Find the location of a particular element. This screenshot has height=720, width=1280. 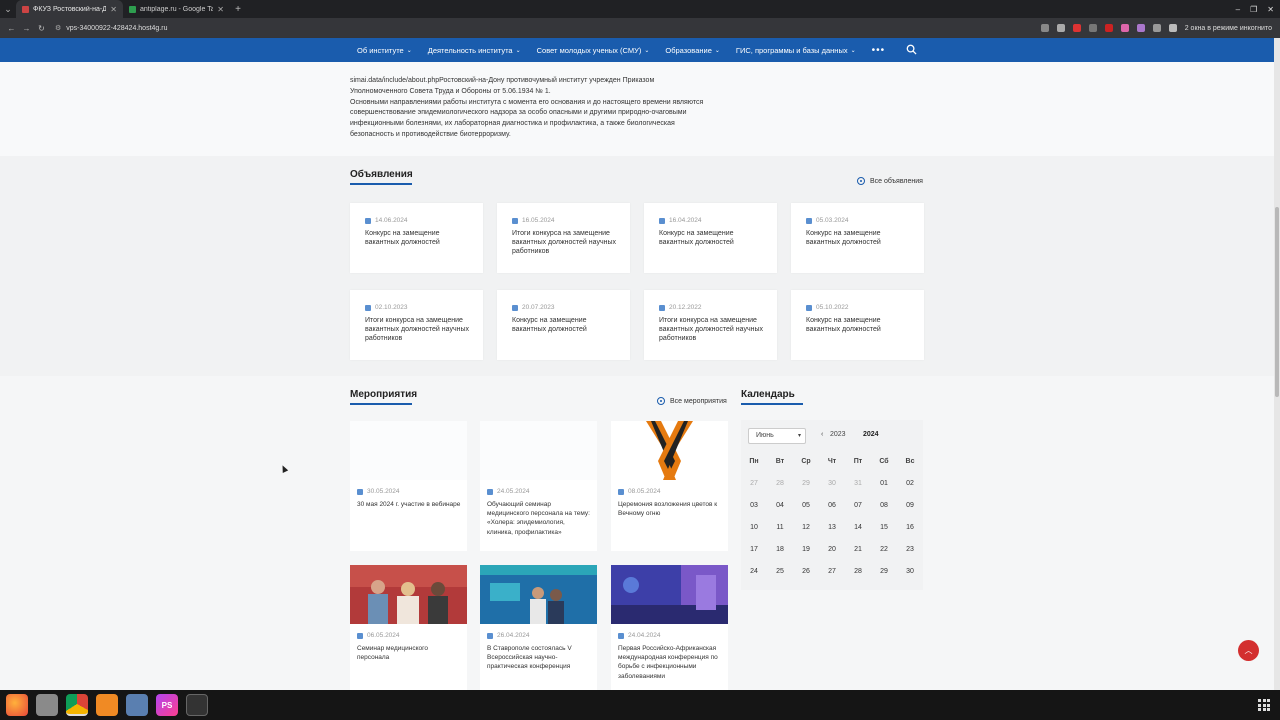

calendar-day: 18 is located at coordinates (780, 549).